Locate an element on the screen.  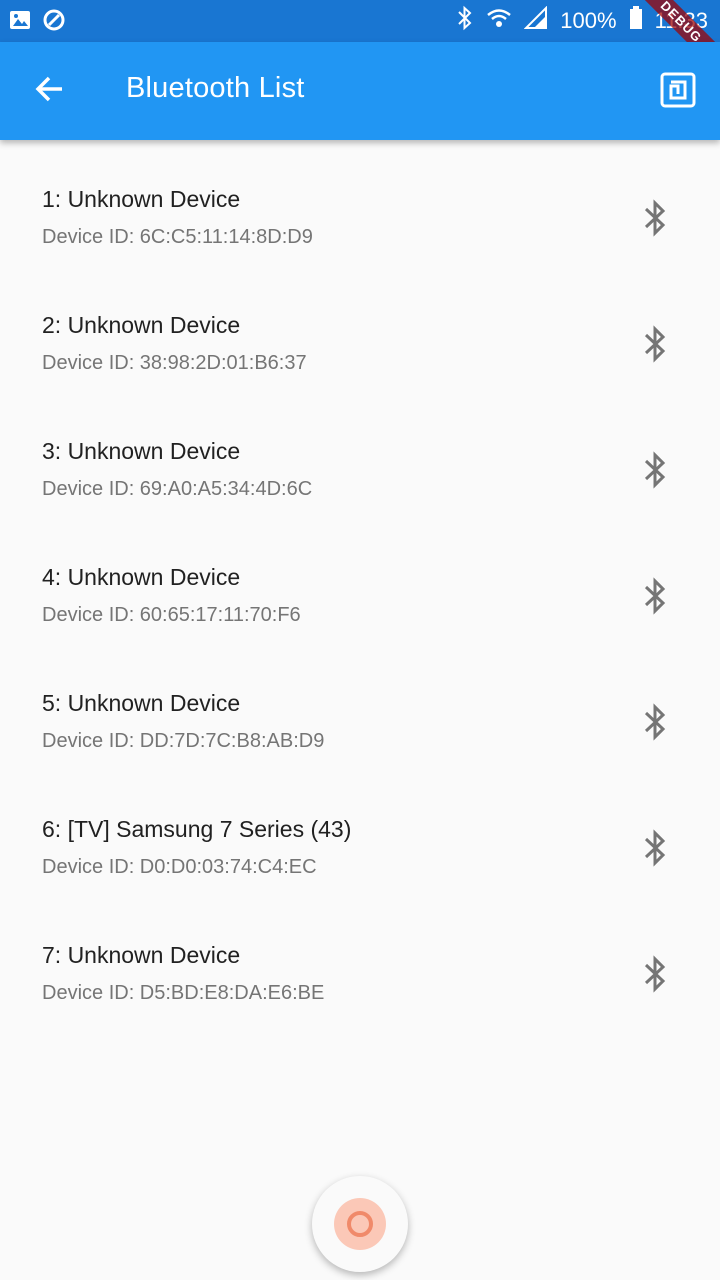
nfc-button is located at coordinates (678, 90).